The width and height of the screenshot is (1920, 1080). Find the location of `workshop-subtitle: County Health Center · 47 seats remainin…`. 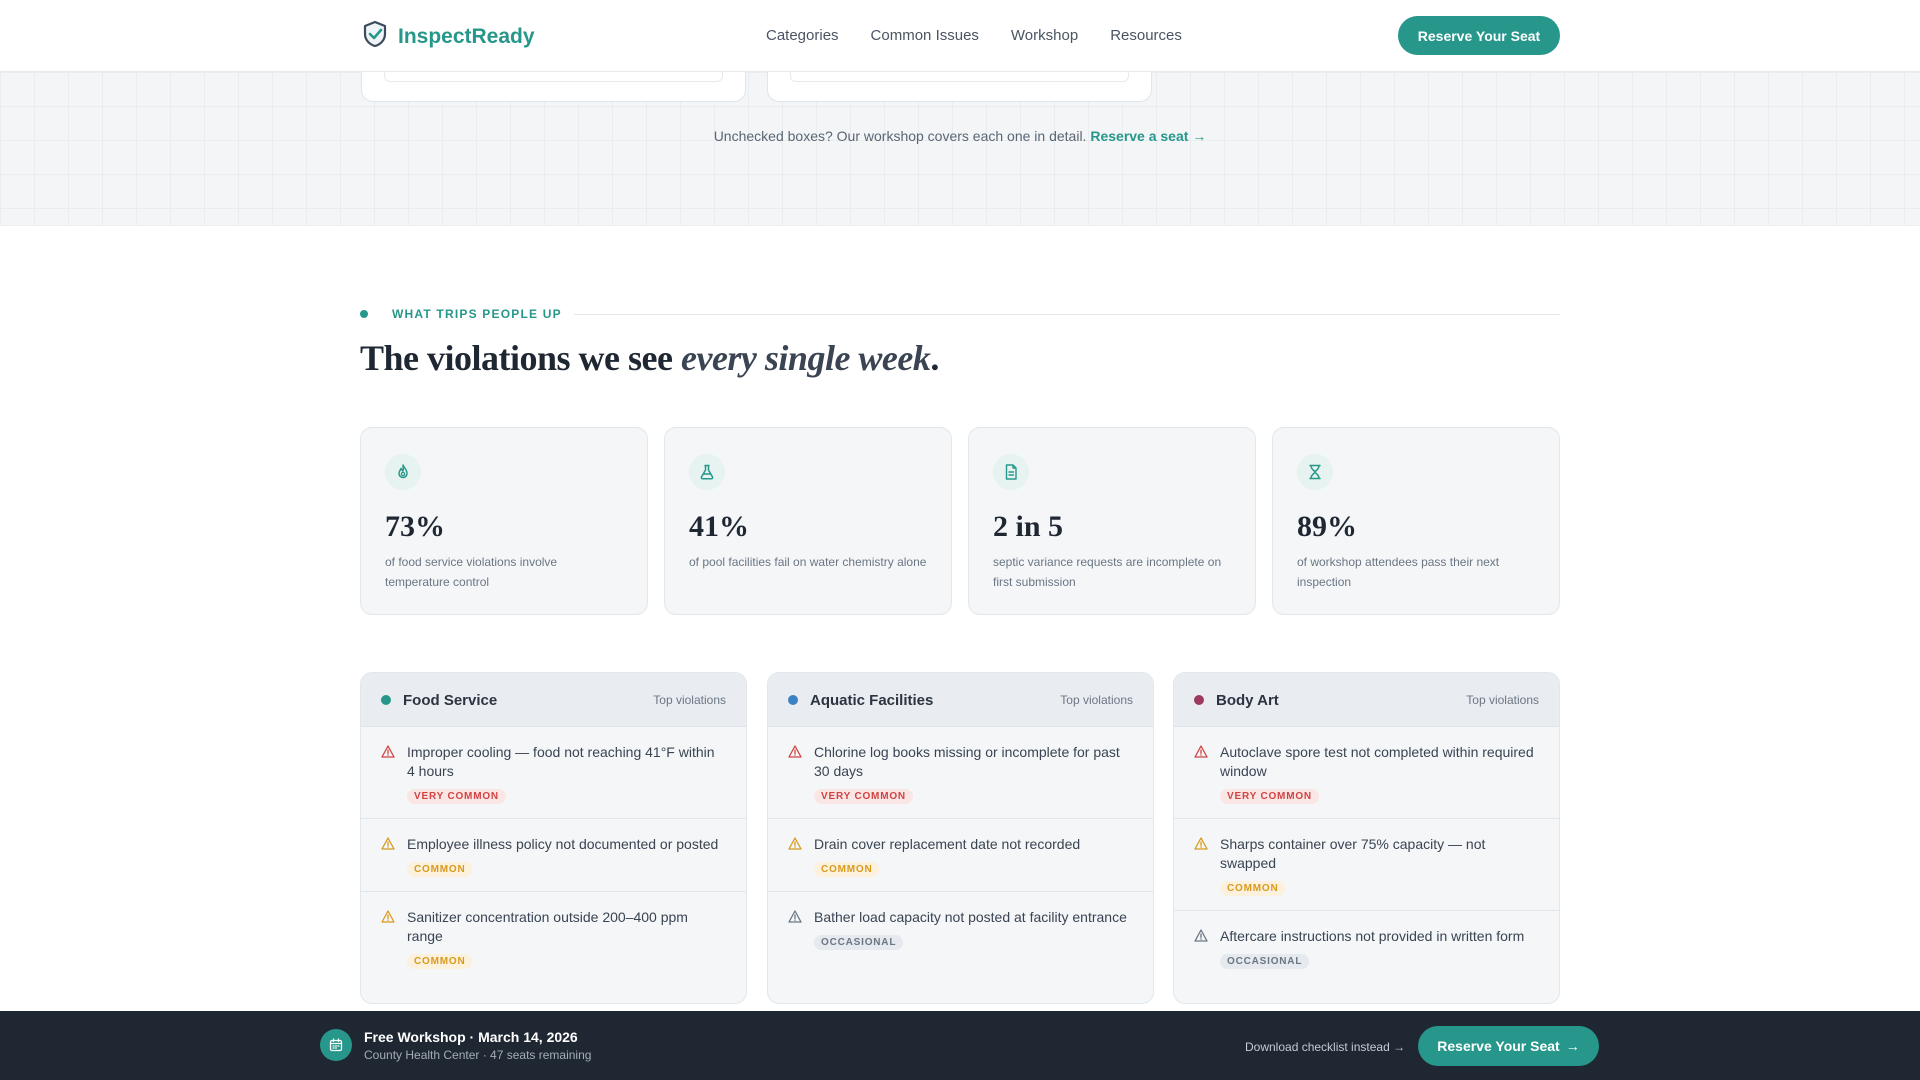

workshop-subtitle: County Health Center · 47 seats remainin… is located at coordinates (478, 1055).